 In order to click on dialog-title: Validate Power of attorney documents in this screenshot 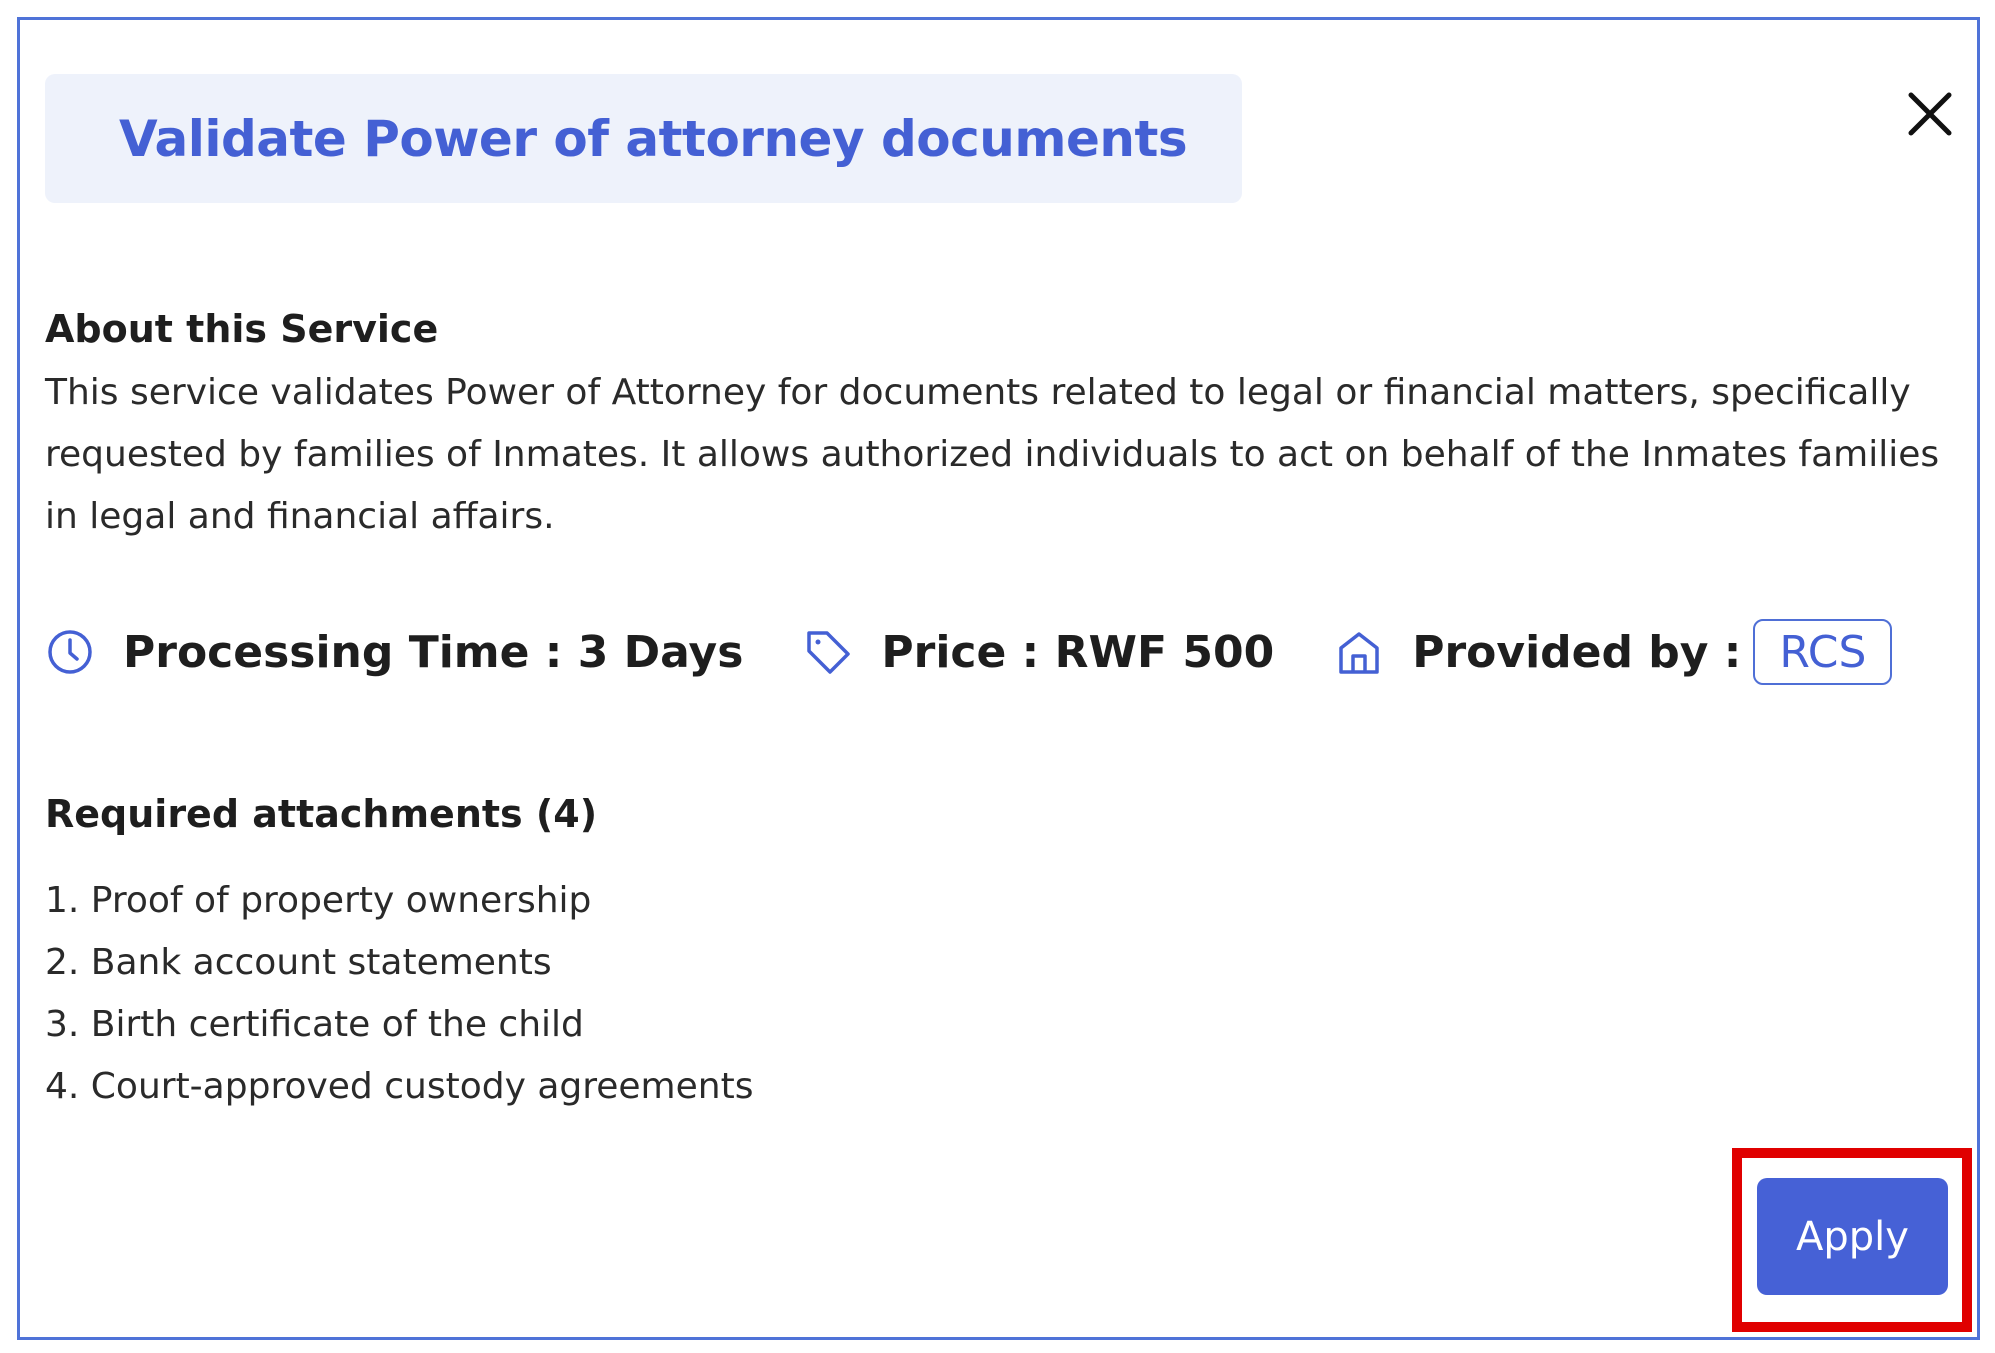, I will do `click(653, 138)`.